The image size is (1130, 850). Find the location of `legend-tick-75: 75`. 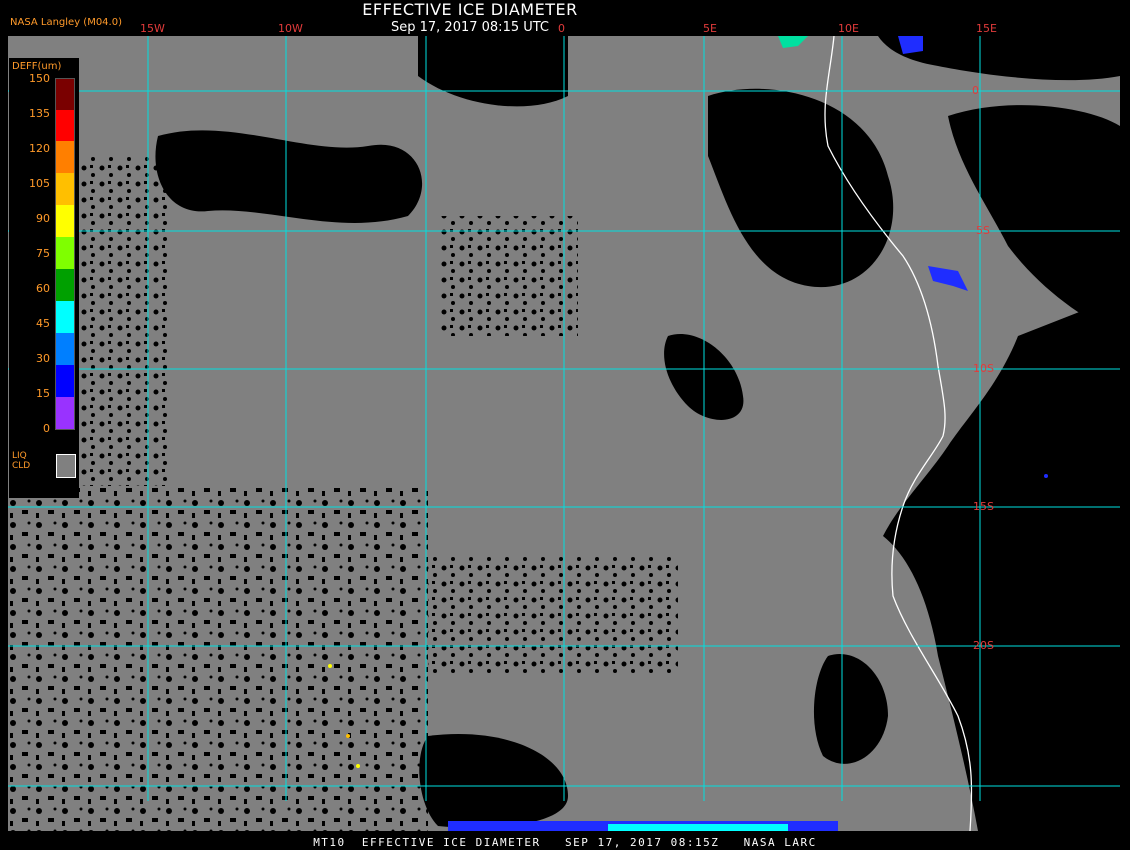

legend-tick-75: 75 is located at coordinates (43, 253).